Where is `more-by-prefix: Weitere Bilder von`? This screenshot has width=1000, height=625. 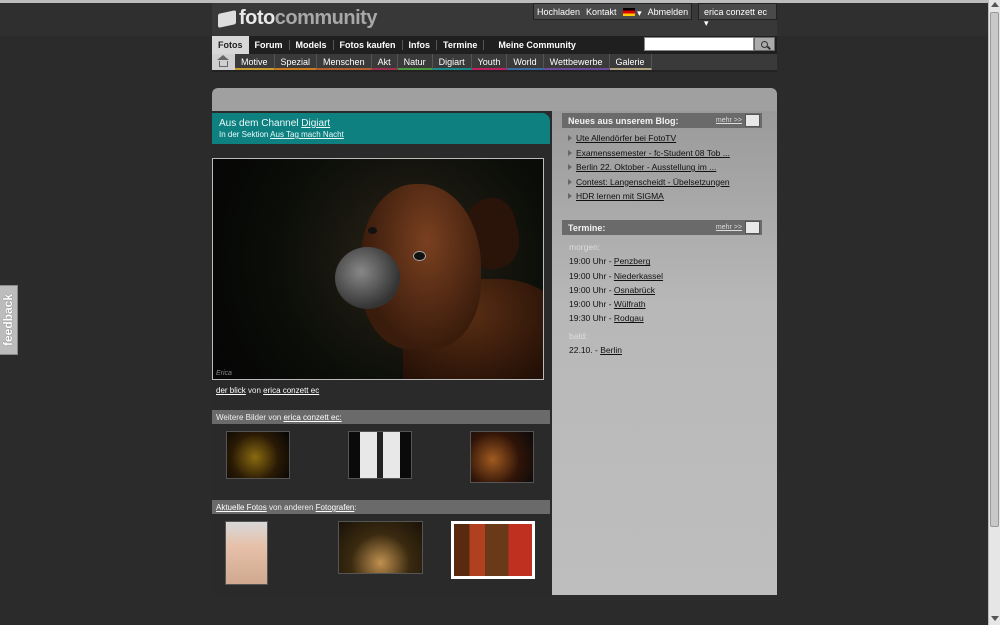
more-by-prefix: Weitere Bilder von is located at coordinates (249, 417).